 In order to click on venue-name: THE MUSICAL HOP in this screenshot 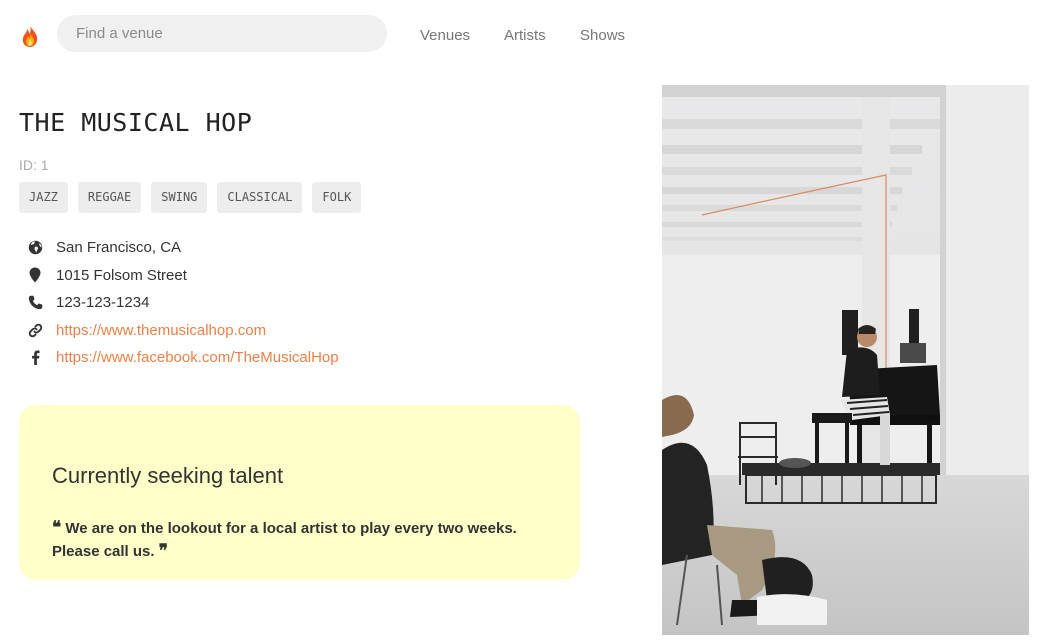, I will do `click(136, 122)`.